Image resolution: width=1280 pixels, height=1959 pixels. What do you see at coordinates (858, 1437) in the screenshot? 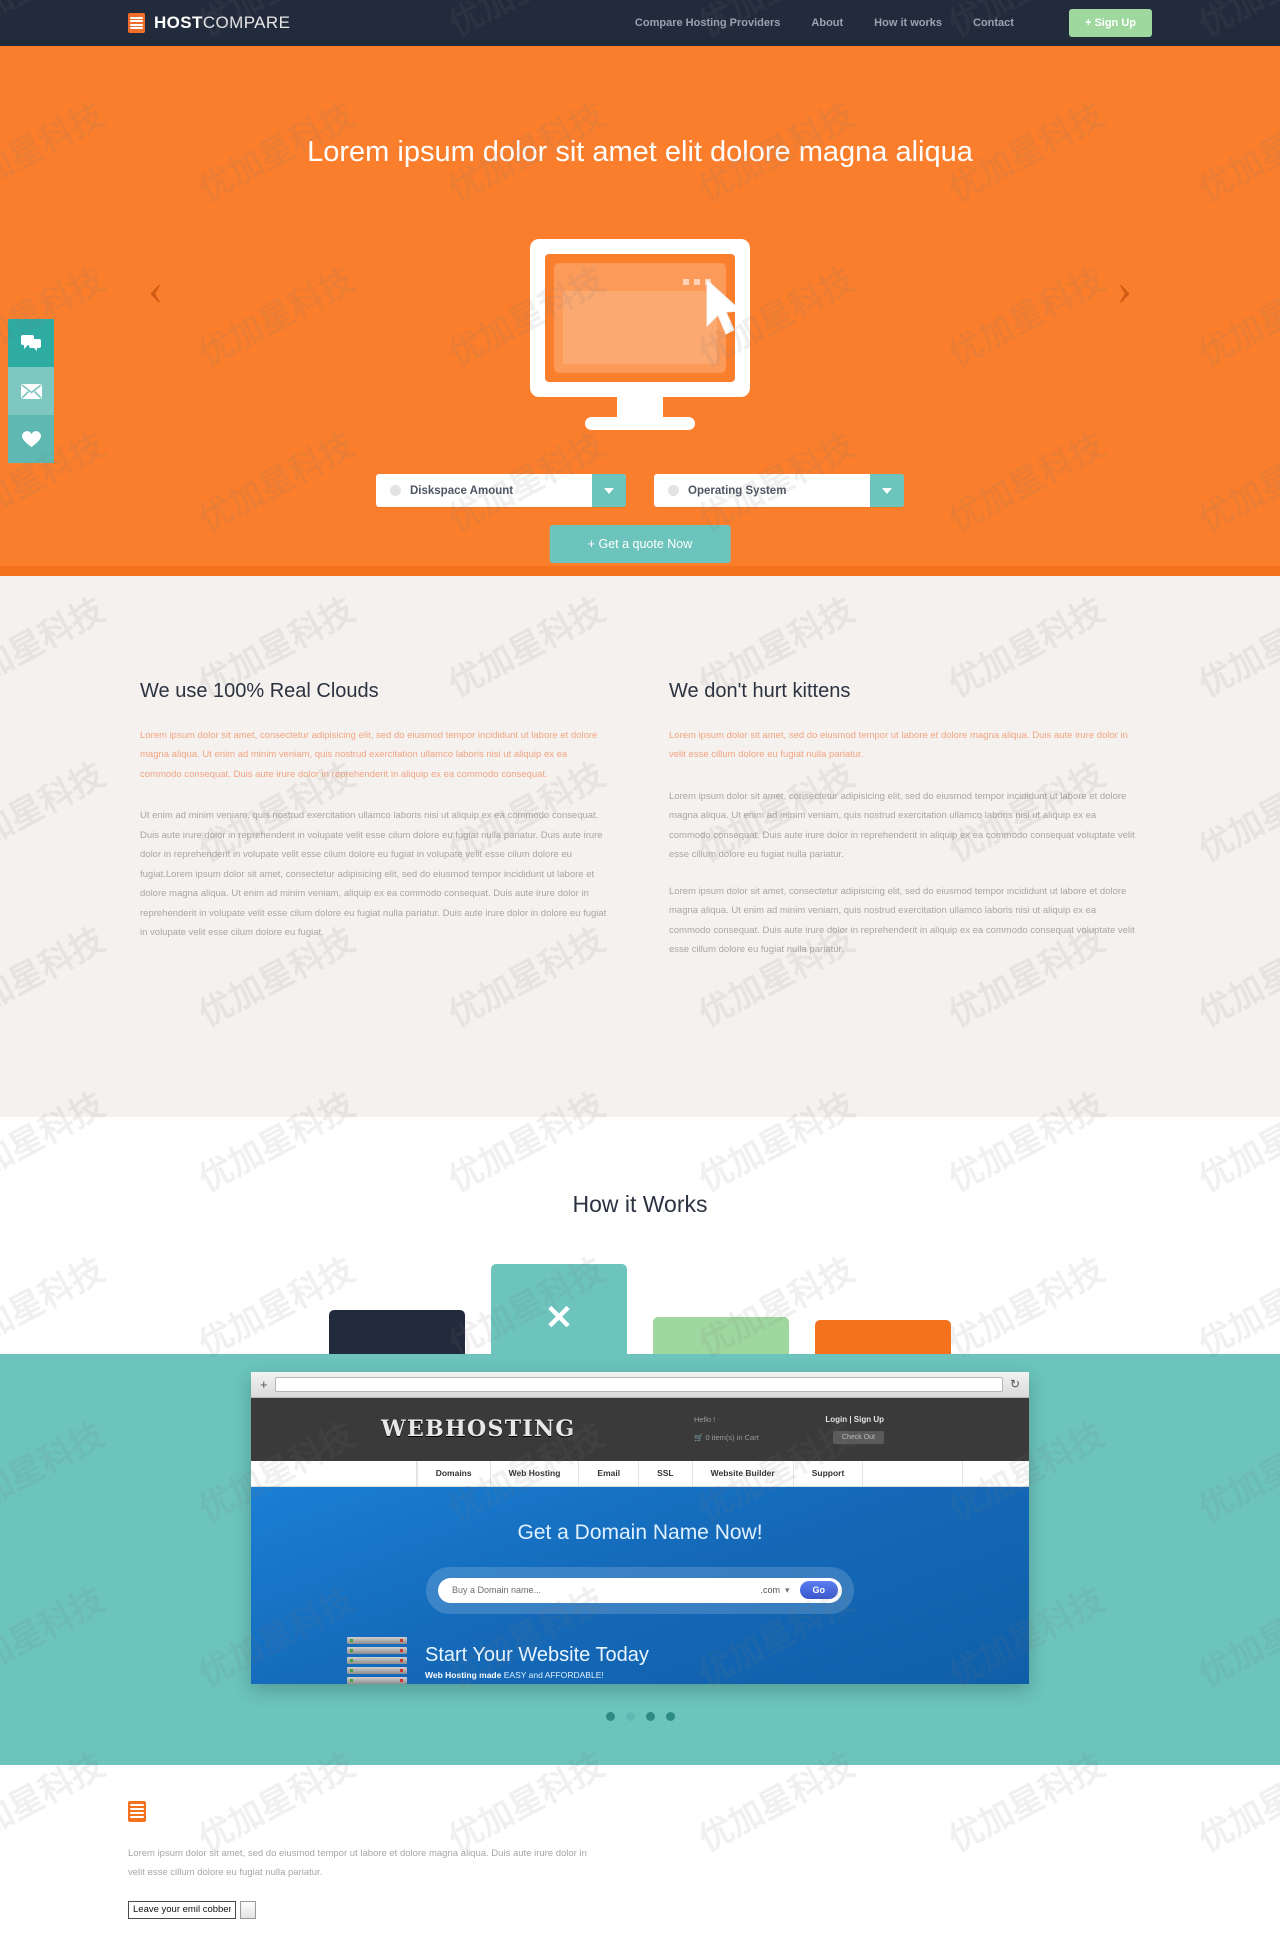
I see `webhosting-checkout-button: Check Out` at bounding box center [858, 1437].